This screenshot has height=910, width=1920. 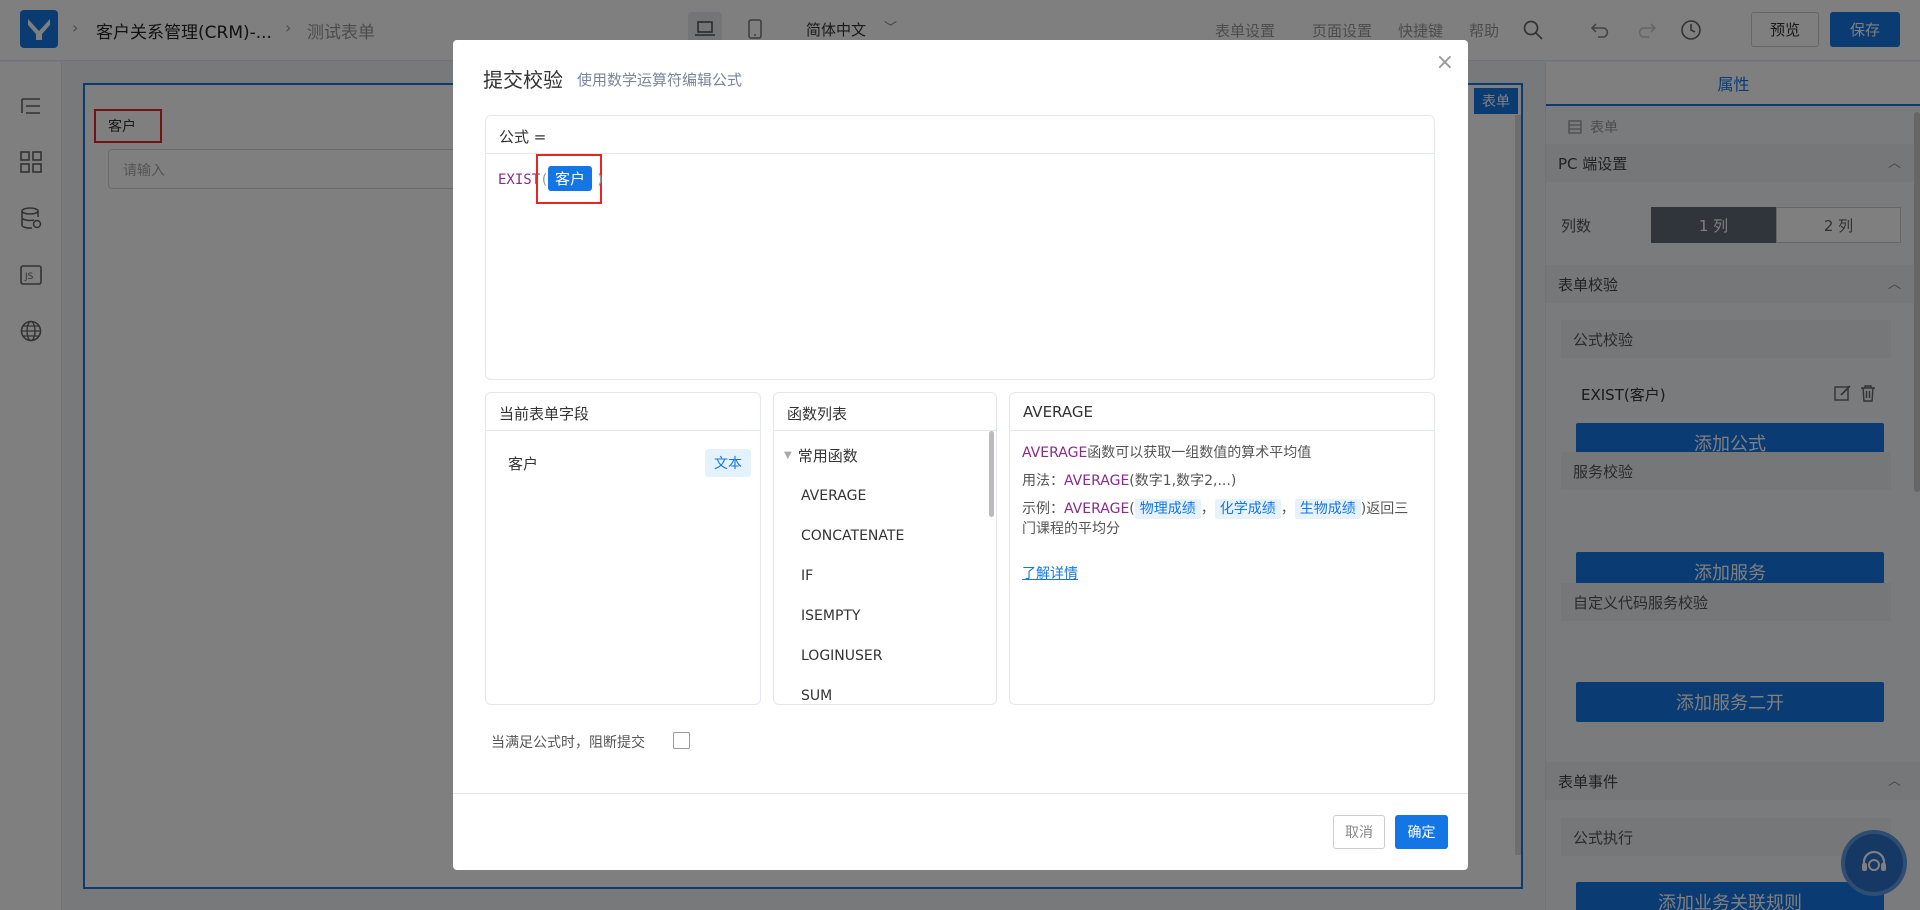 What do you see at coordinates (852, 536) in the screenshot?
I see `function-item: CONCATENATE` at bounding box center [852, 536].